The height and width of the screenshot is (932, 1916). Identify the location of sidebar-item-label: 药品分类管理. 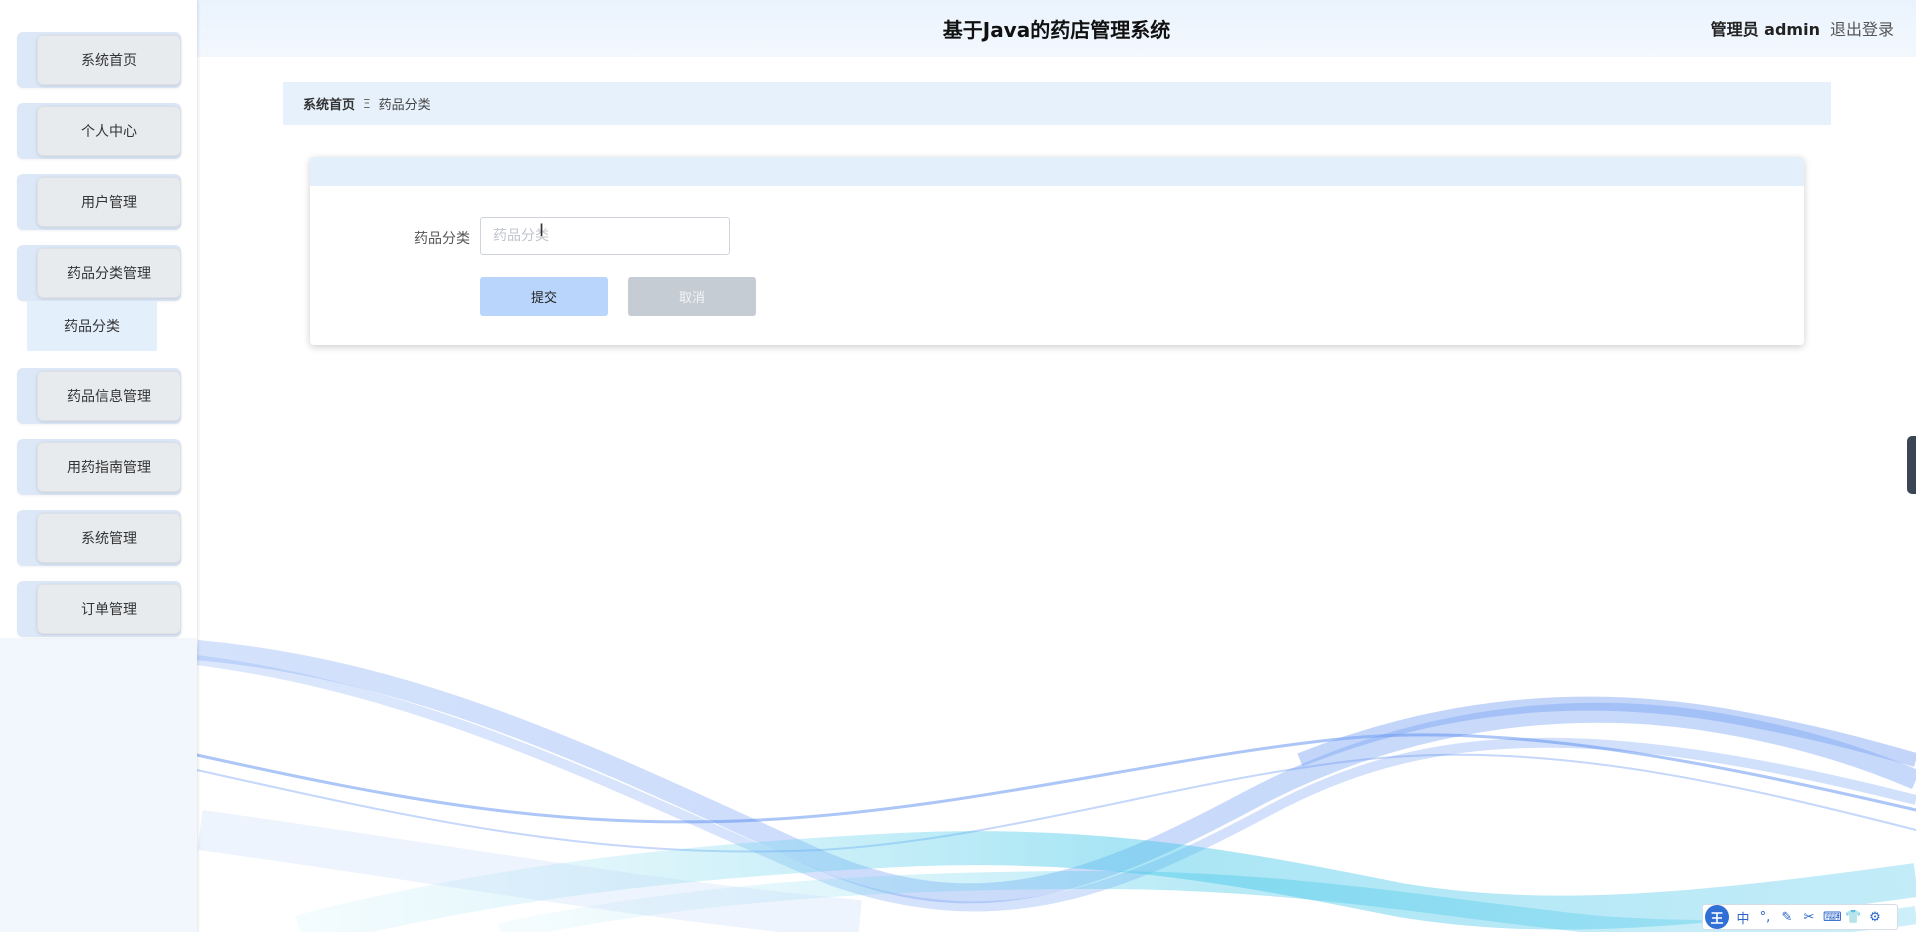
(109, 273).